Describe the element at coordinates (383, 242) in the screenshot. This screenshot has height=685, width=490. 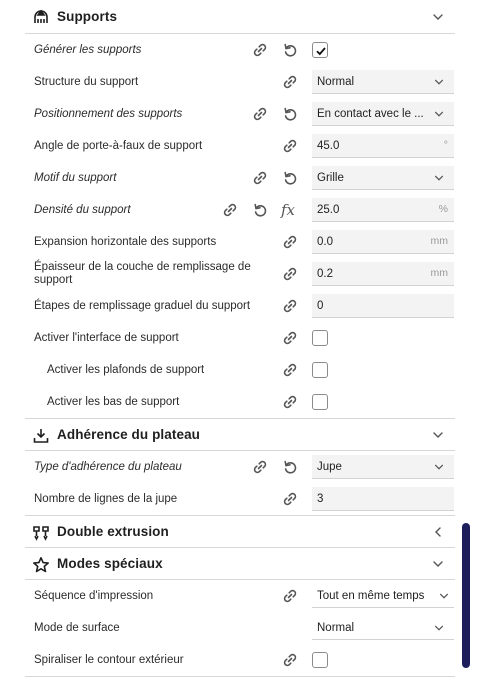
I see `horizontal-expansion-input: 0.0 mm` at that location.